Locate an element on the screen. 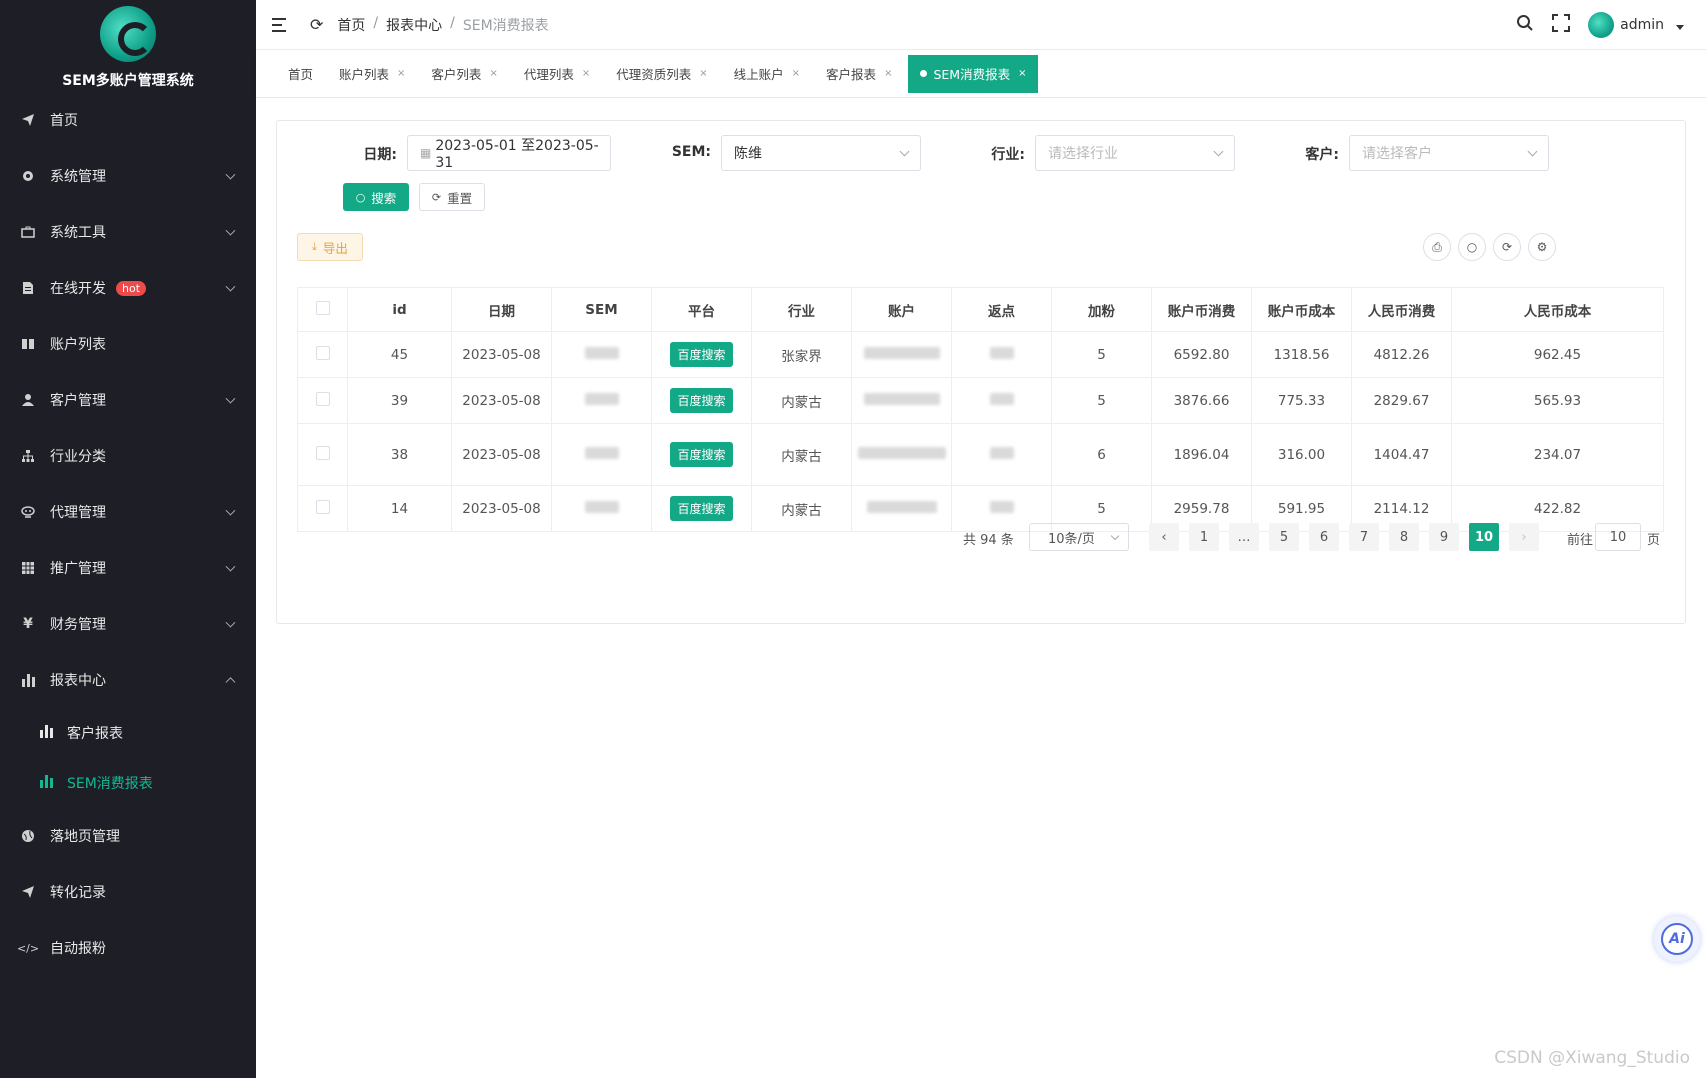  ai-assistant-button: Ai is located at coordinates (1677, 939).